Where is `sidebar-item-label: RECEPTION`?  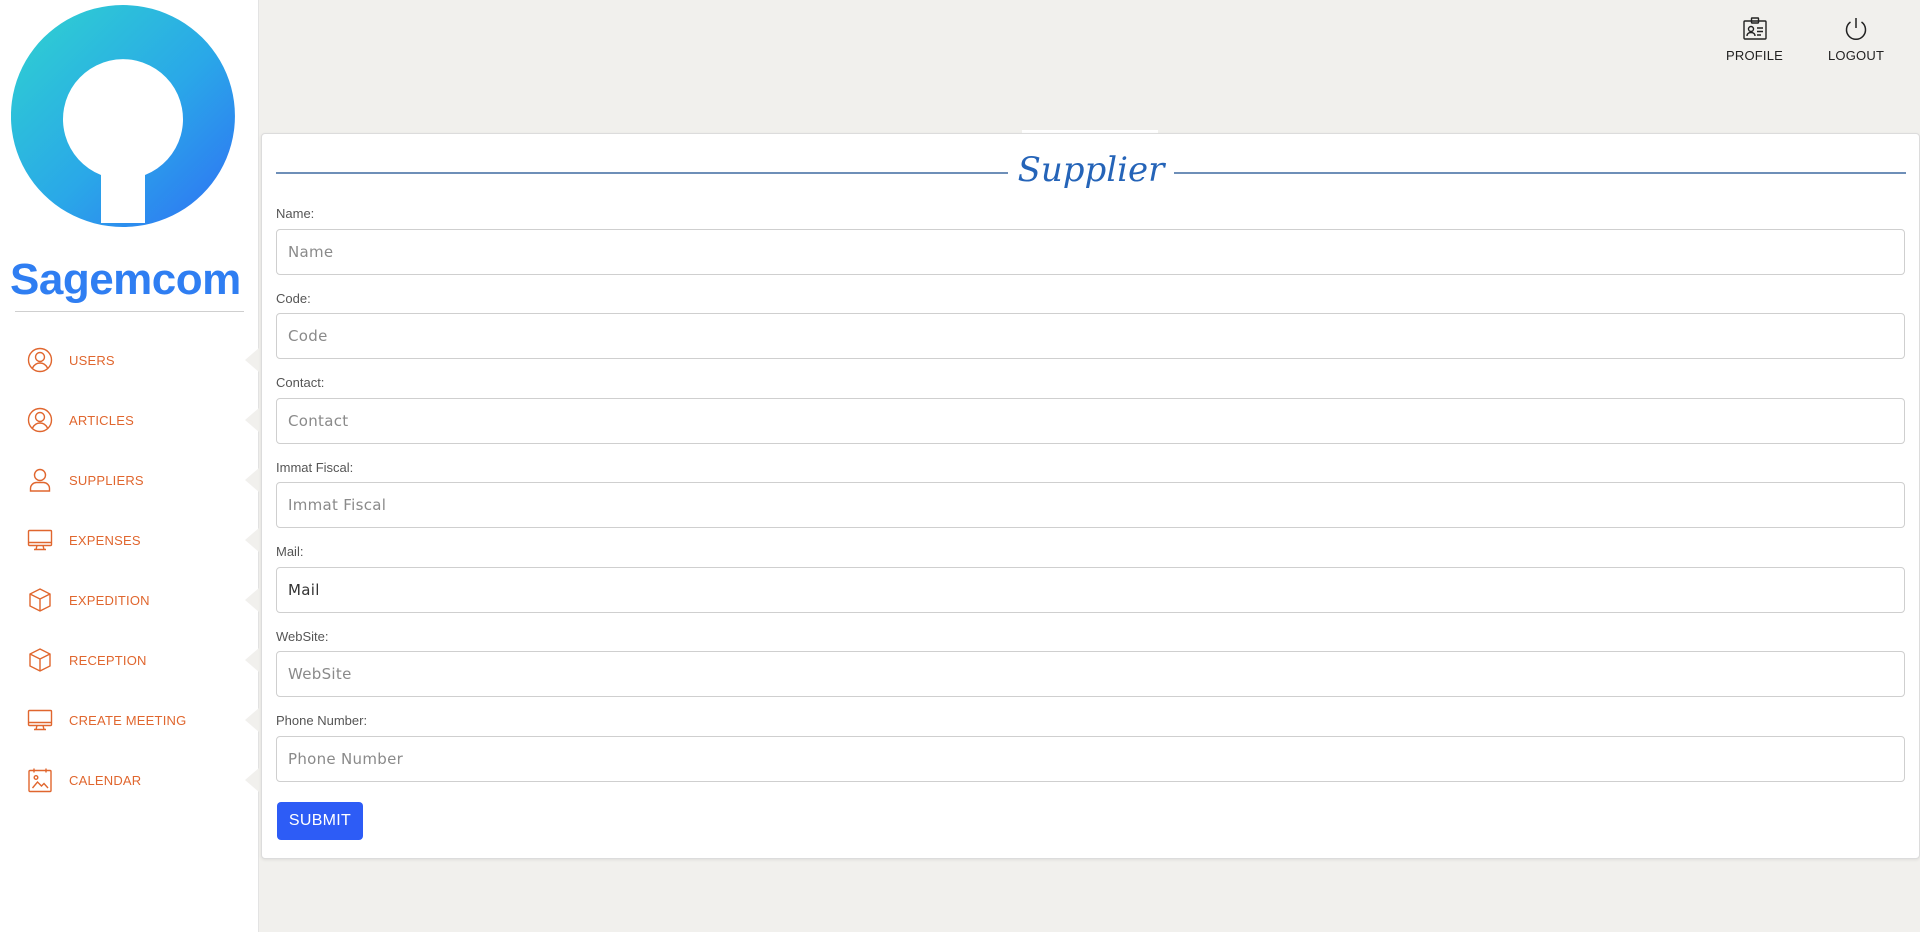
sidebar-item-label: RECEPTION is located at coordinates (108, 660).